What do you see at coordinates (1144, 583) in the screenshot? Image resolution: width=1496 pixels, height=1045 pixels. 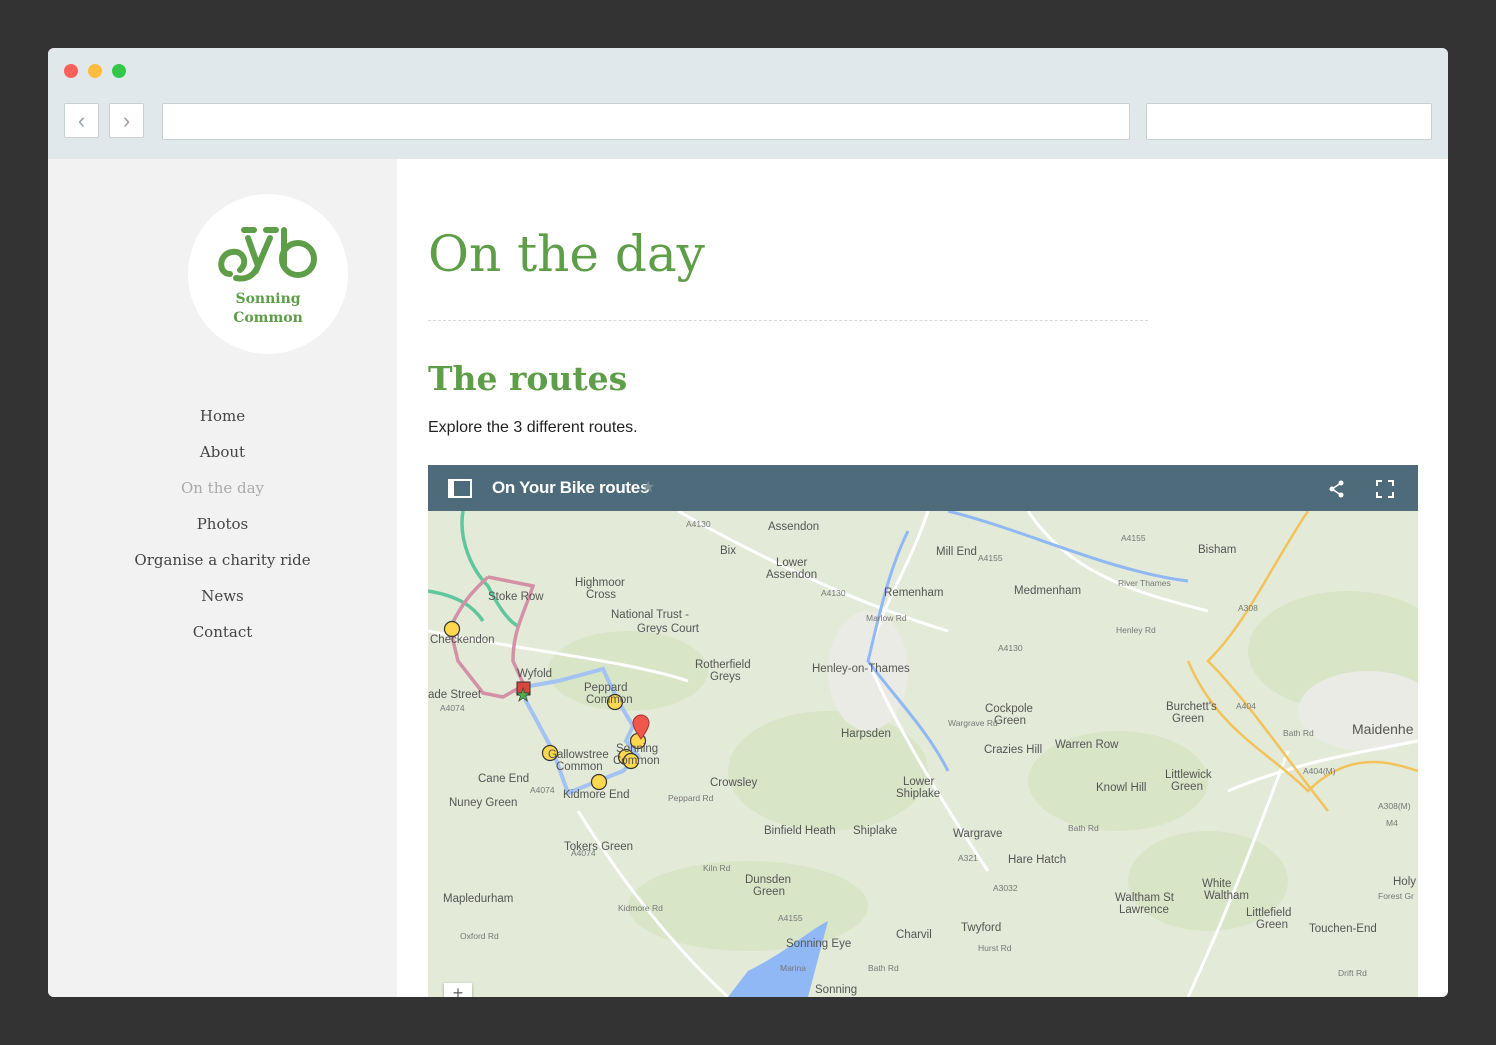 I see `map-road-label: River Thames` at bounding box center [1144, 583].